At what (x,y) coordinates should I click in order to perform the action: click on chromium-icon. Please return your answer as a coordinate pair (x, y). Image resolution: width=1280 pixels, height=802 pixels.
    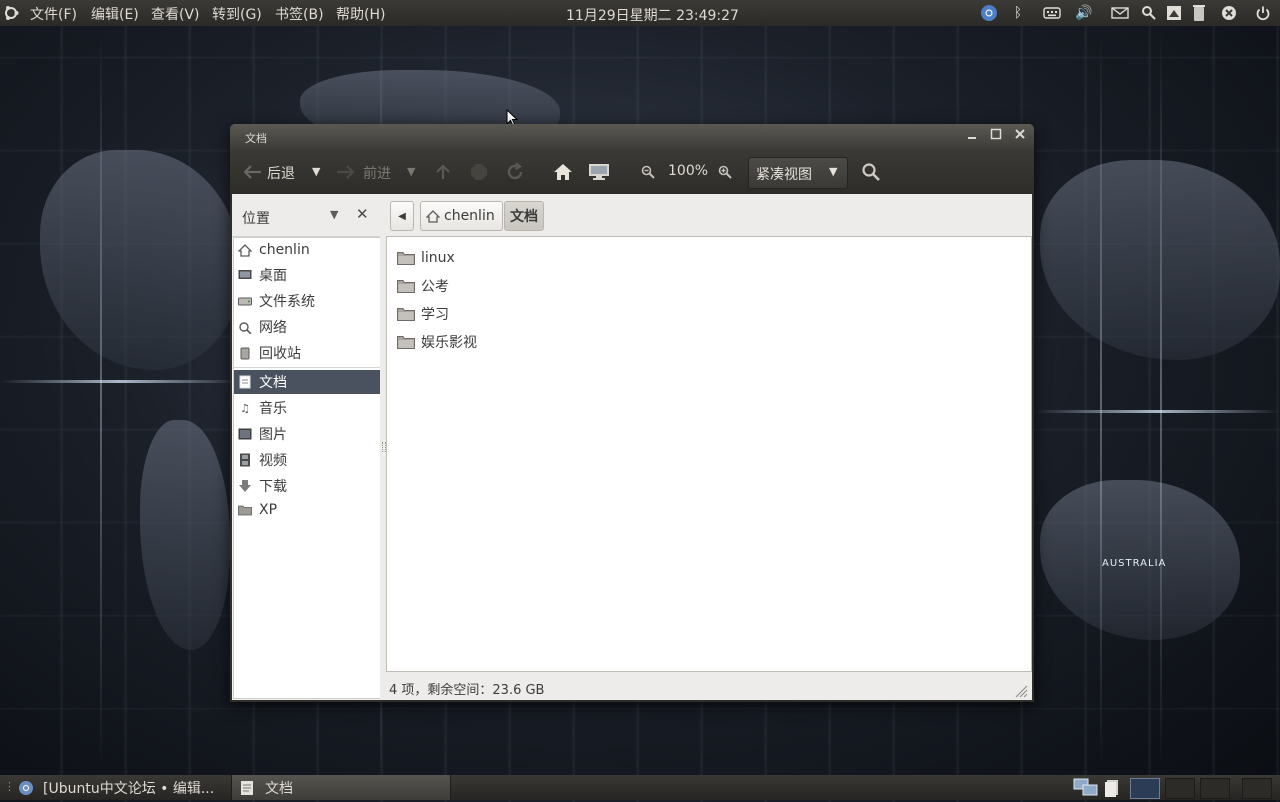
    Looking at the image, I should click on (989, 13).